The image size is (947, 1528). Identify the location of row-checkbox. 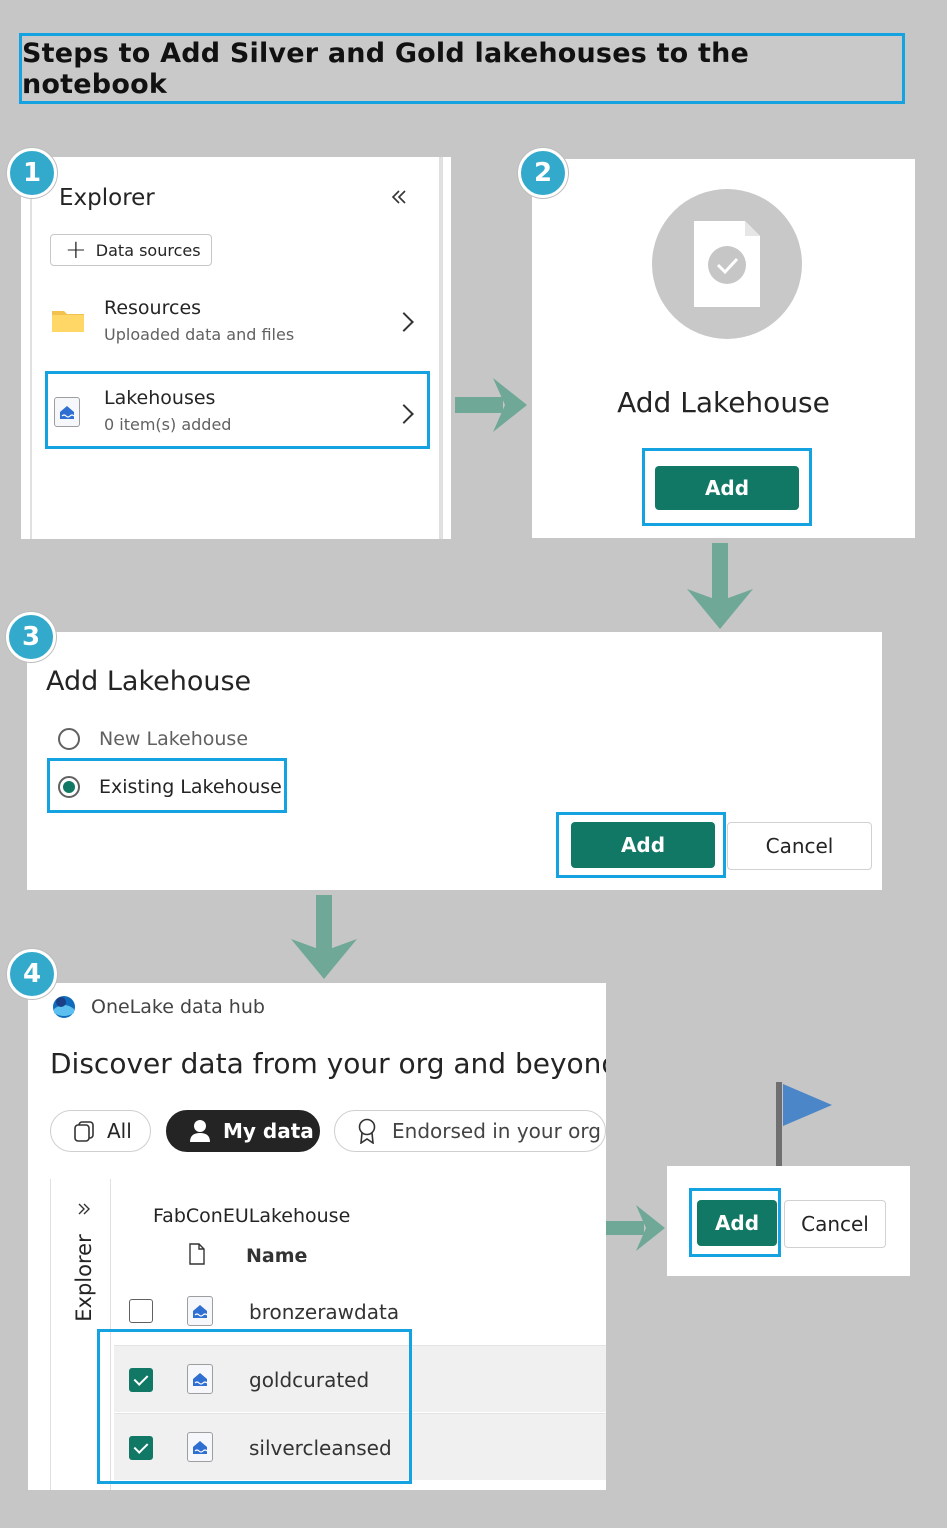
(141, 1311).